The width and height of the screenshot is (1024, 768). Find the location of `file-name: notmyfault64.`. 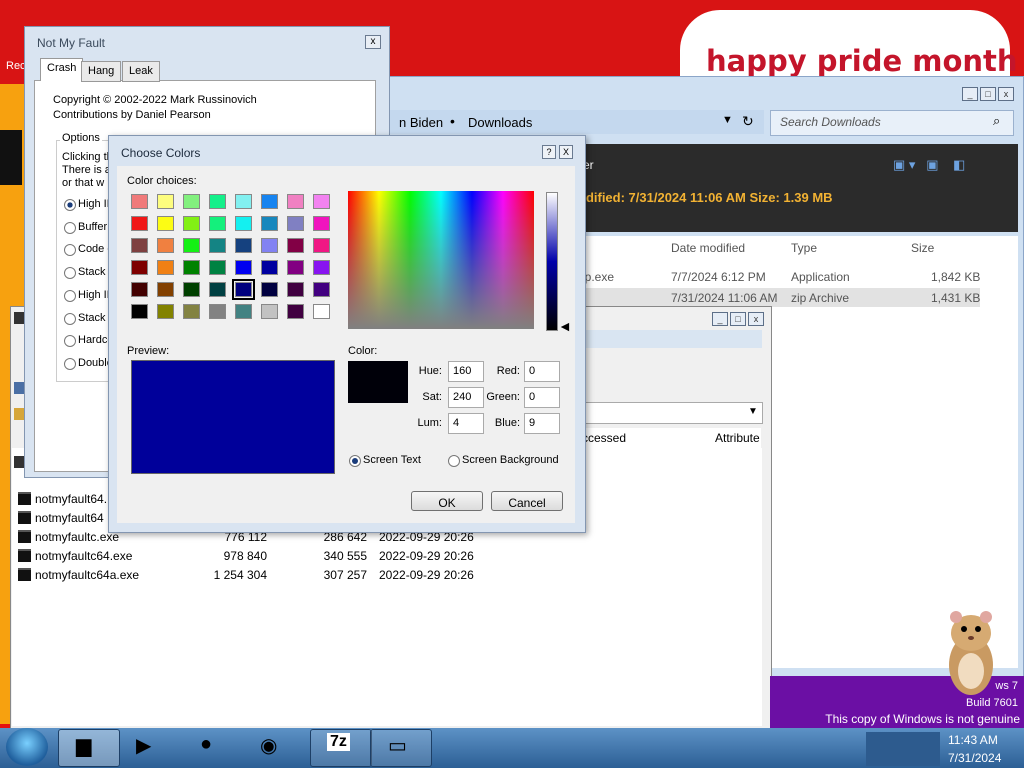

file-name: notmyfault64. is located at coordinates (71, 499).